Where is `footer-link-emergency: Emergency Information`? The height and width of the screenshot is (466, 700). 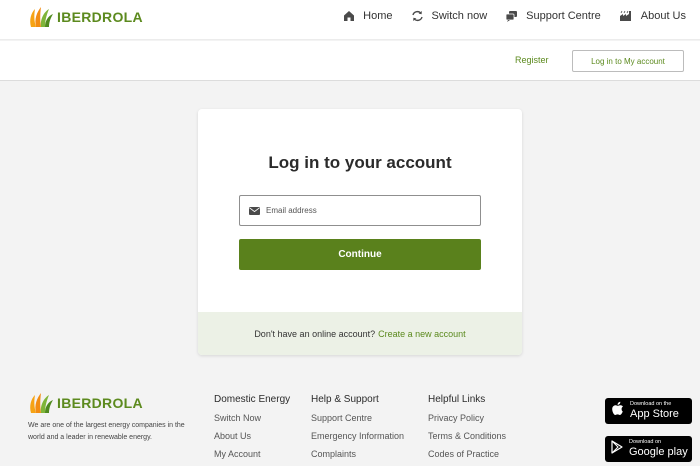 footer-link-emergency: Emergency Information is located at coordinates (357, 436).